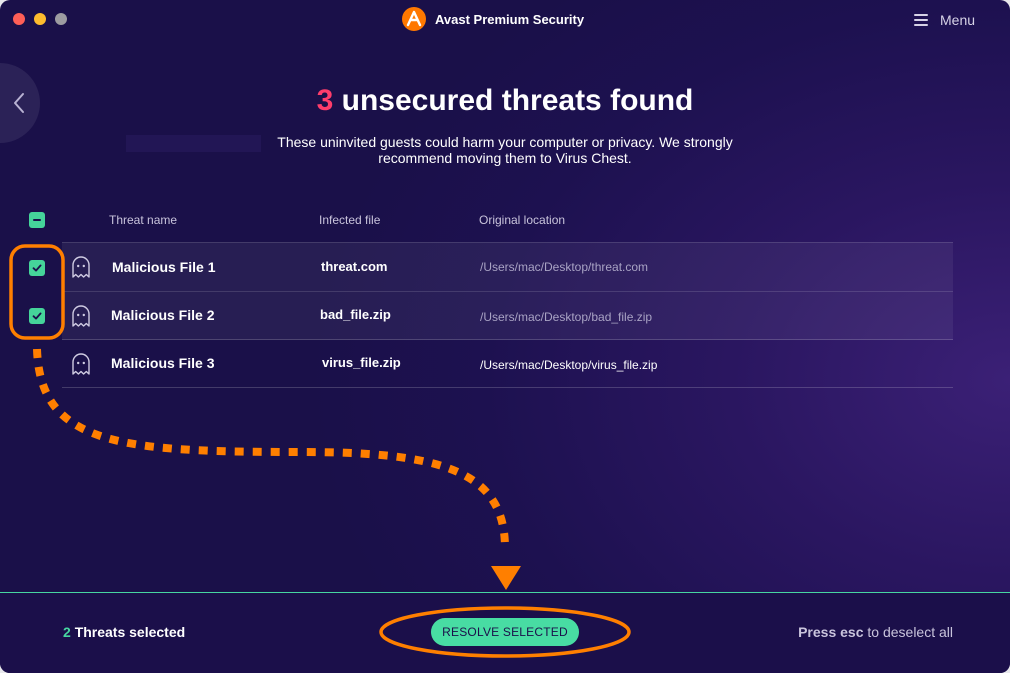 The image size is (1010, 673). Describe the element at coordinates (350, 220) in the screenshot. I see `column-header-infected-file: Infected file` at that location.